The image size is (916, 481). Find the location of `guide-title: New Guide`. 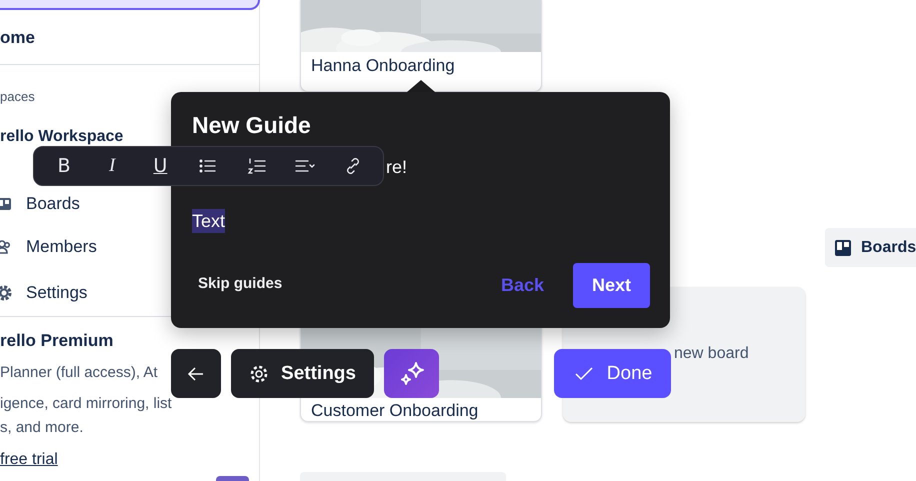

guide-title: New Guide is located at coordinates (251, 125).